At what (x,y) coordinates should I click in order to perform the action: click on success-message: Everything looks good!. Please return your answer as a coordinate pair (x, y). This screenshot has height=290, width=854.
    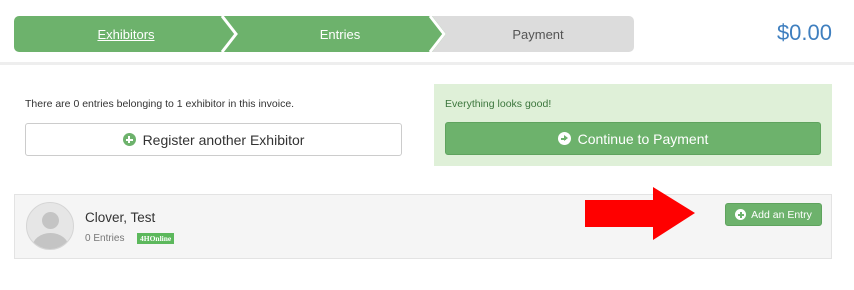
    Looking at the image, I should click on (498, 104).